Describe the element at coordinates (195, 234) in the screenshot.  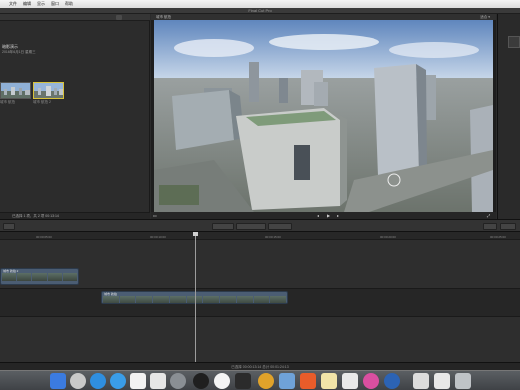
I see `playhead-handle` at that location.